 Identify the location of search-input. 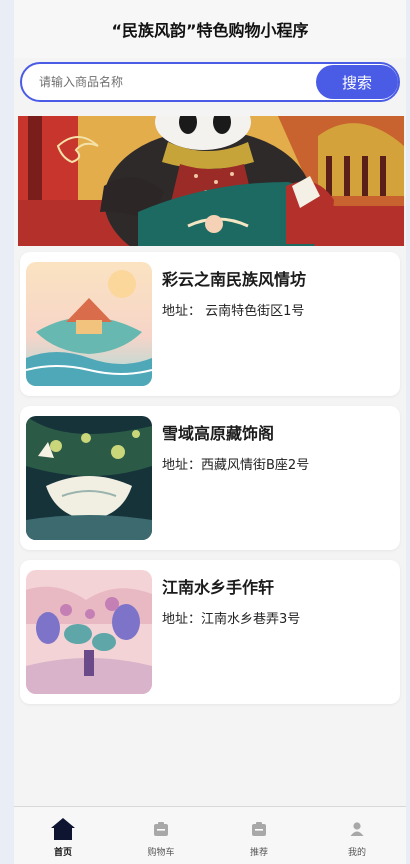
(167, 82).